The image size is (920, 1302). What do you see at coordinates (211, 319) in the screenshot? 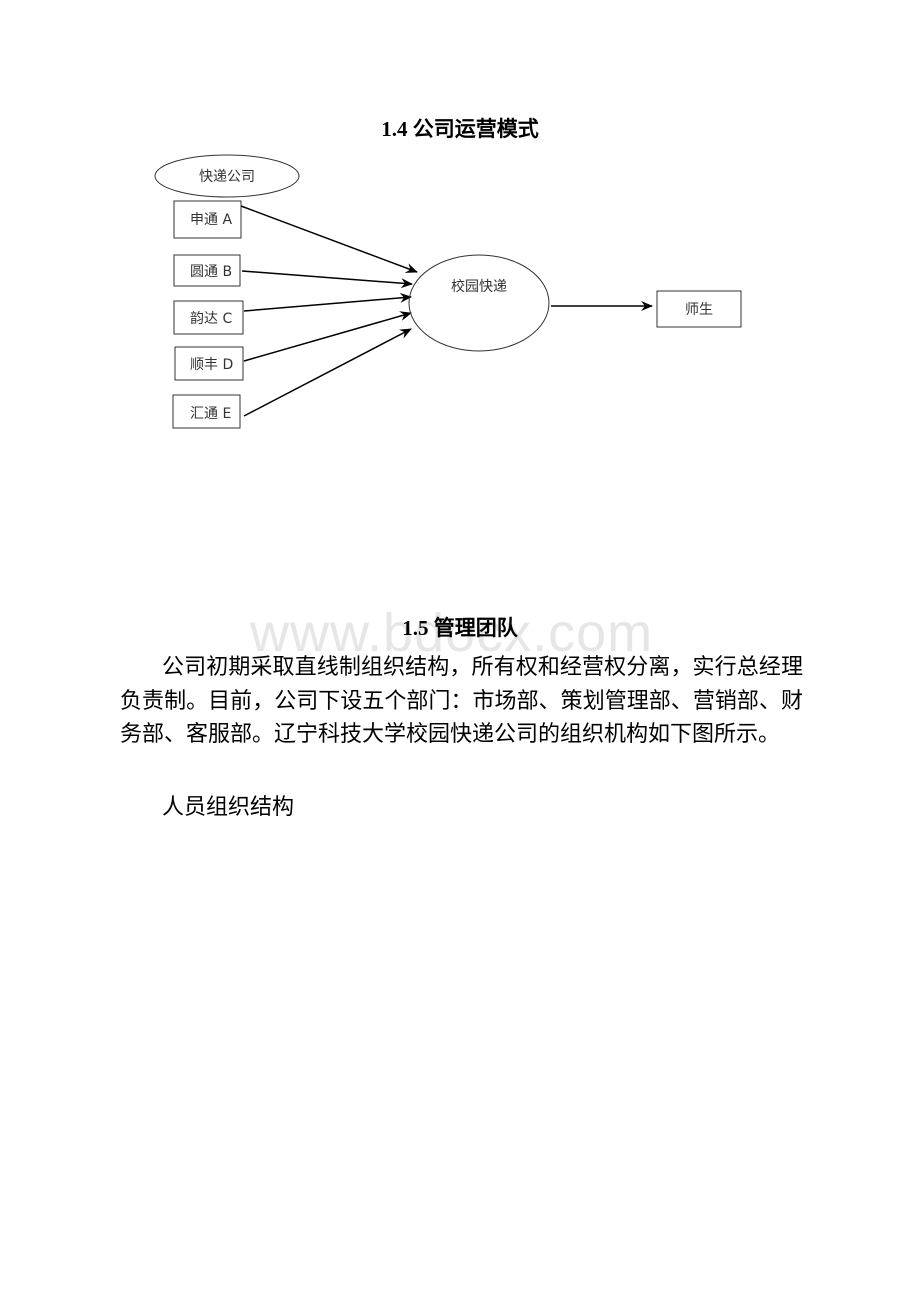
I see `svg-text: 韵达 C` at bounding box center [211, 319].